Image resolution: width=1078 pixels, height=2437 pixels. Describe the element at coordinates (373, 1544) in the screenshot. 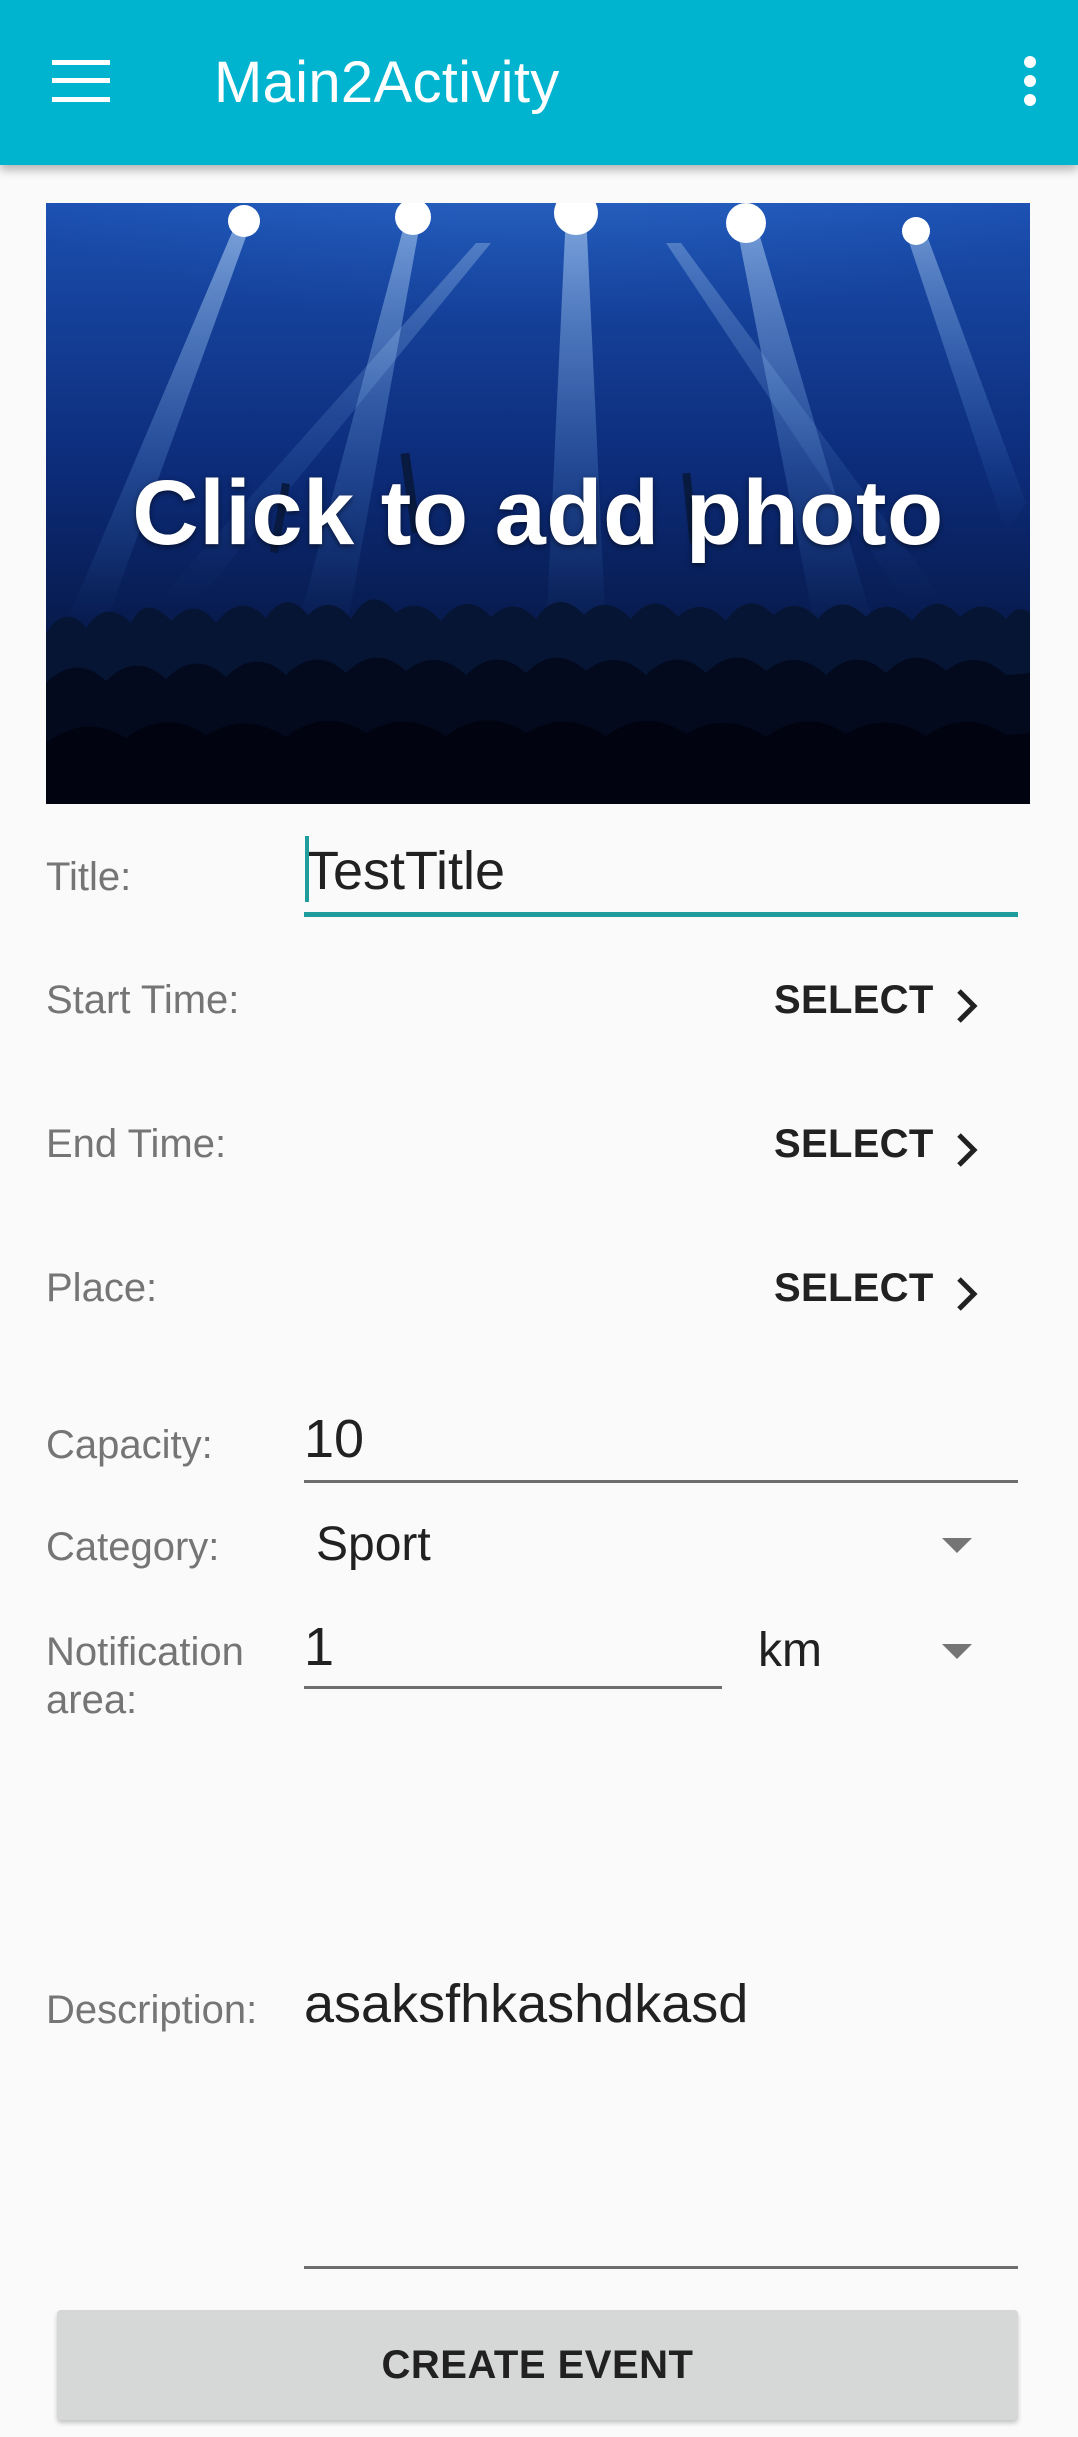

I see `category-selected-value: Sport` at that location.